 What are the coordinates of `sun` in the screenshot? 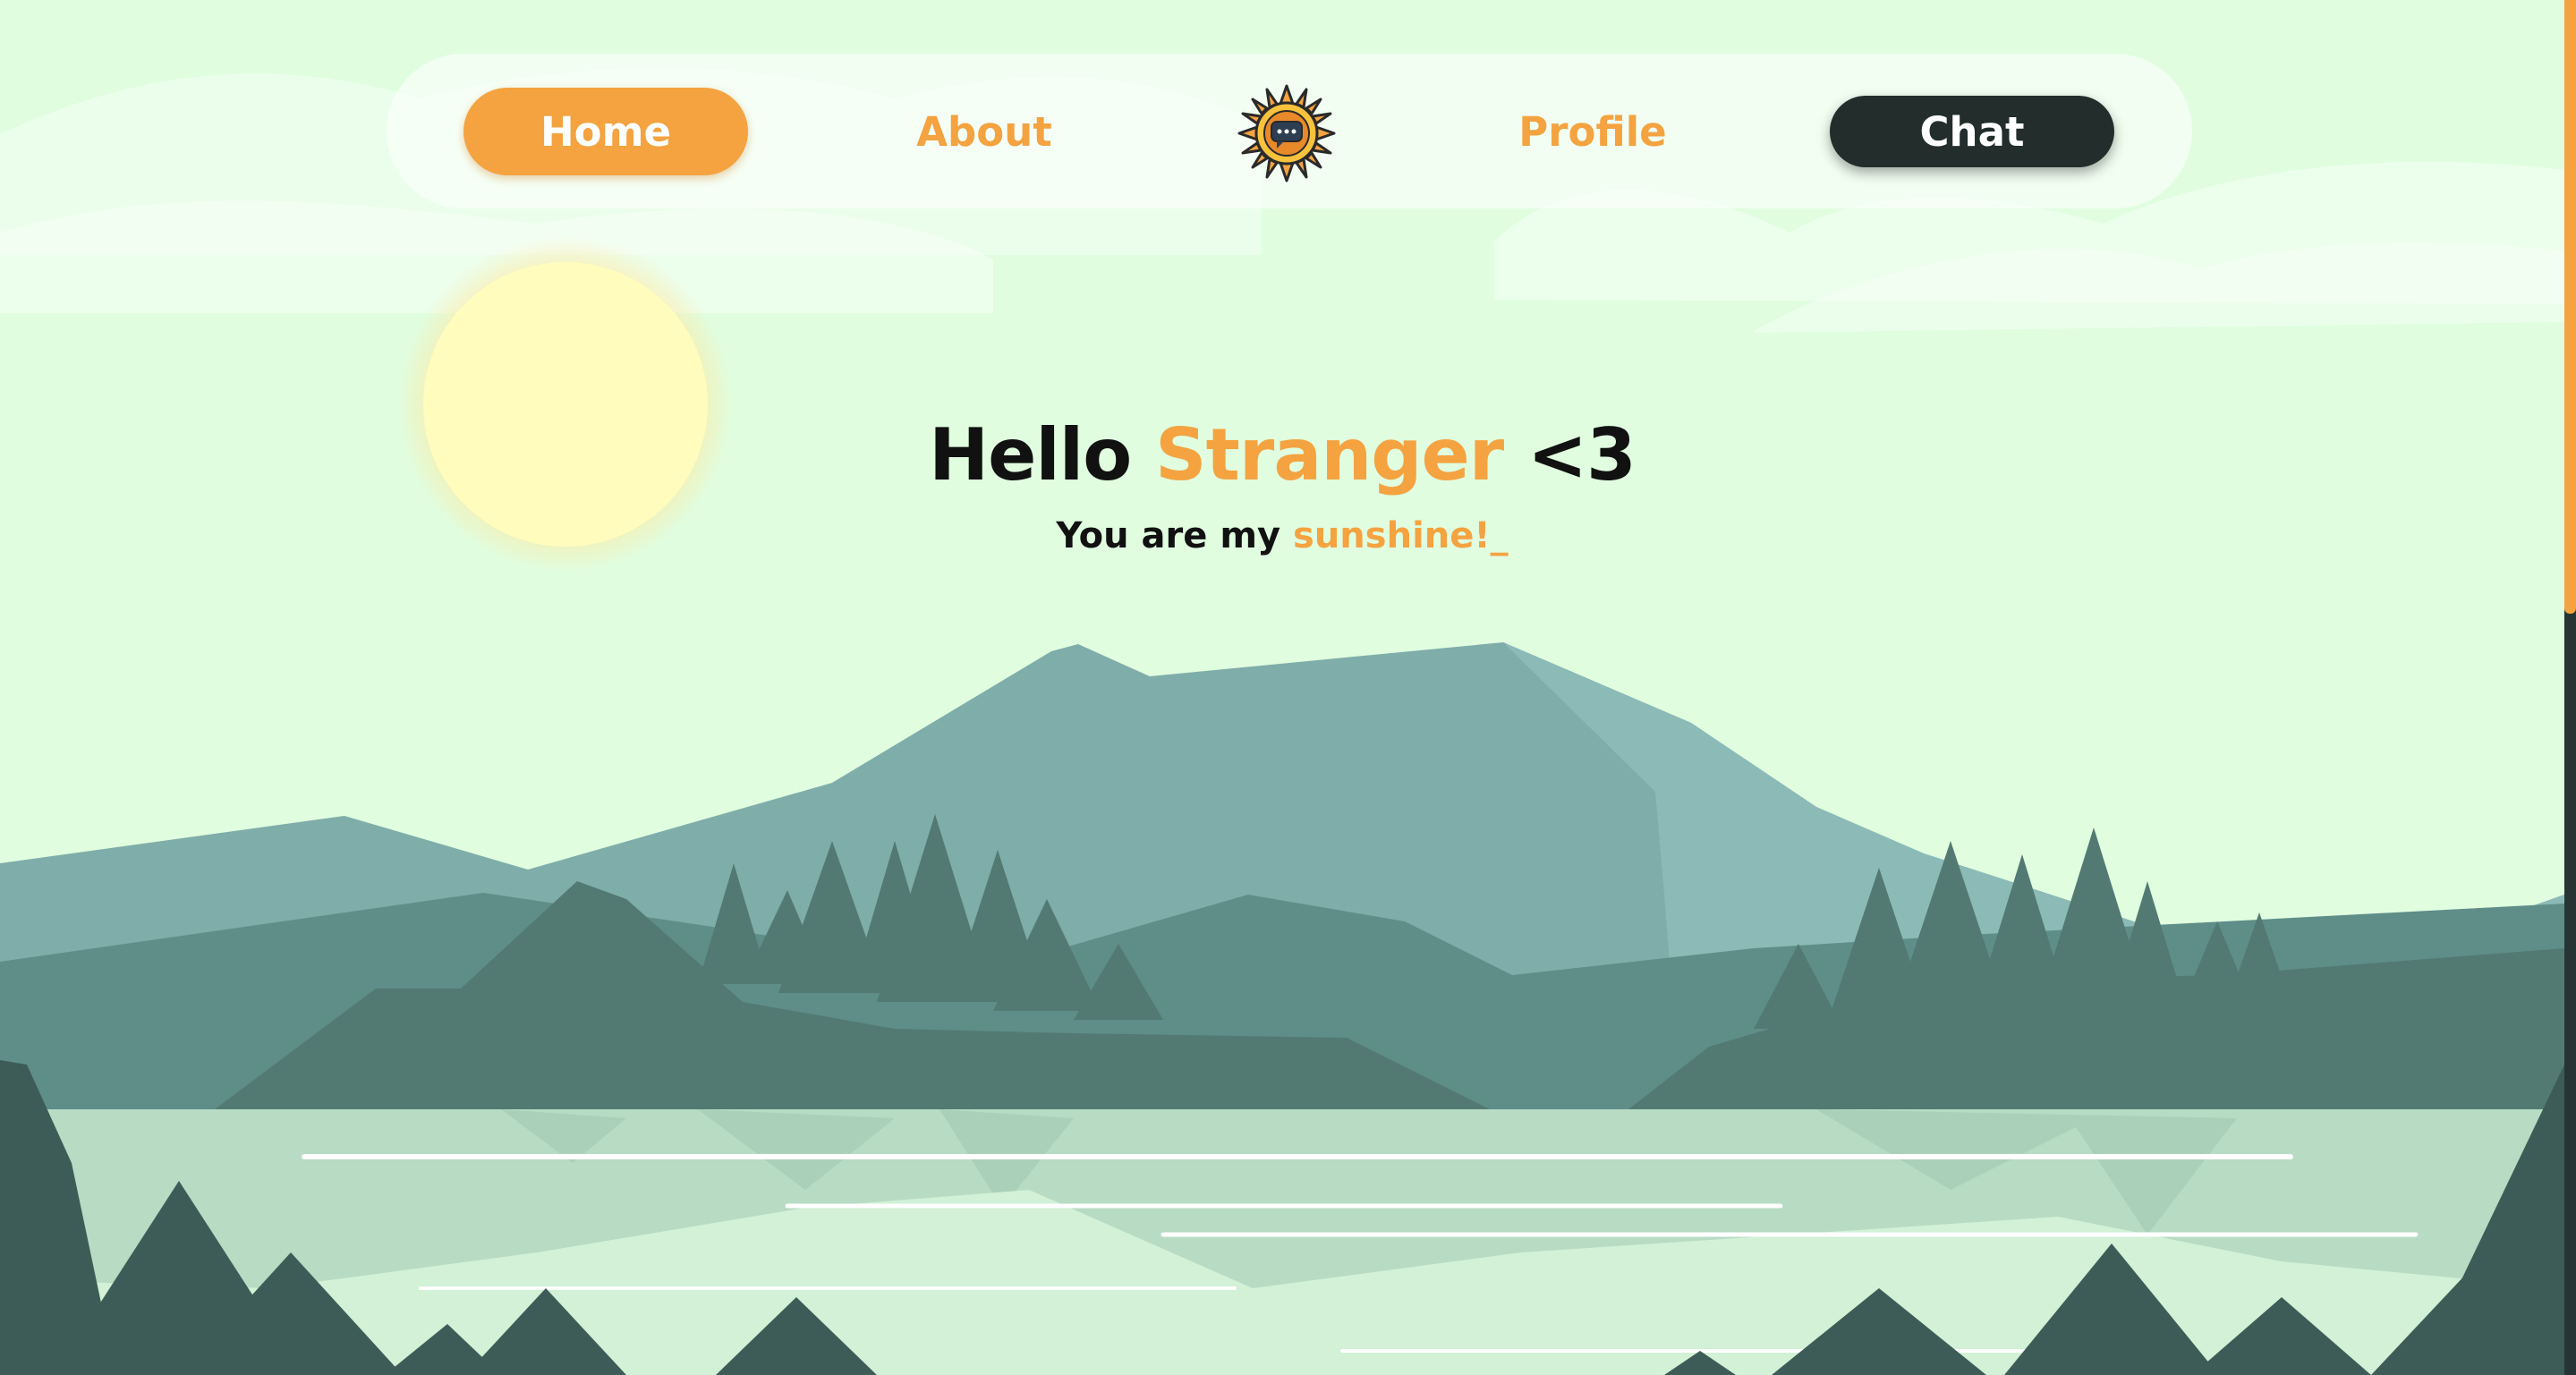 It's located at (565, 404).